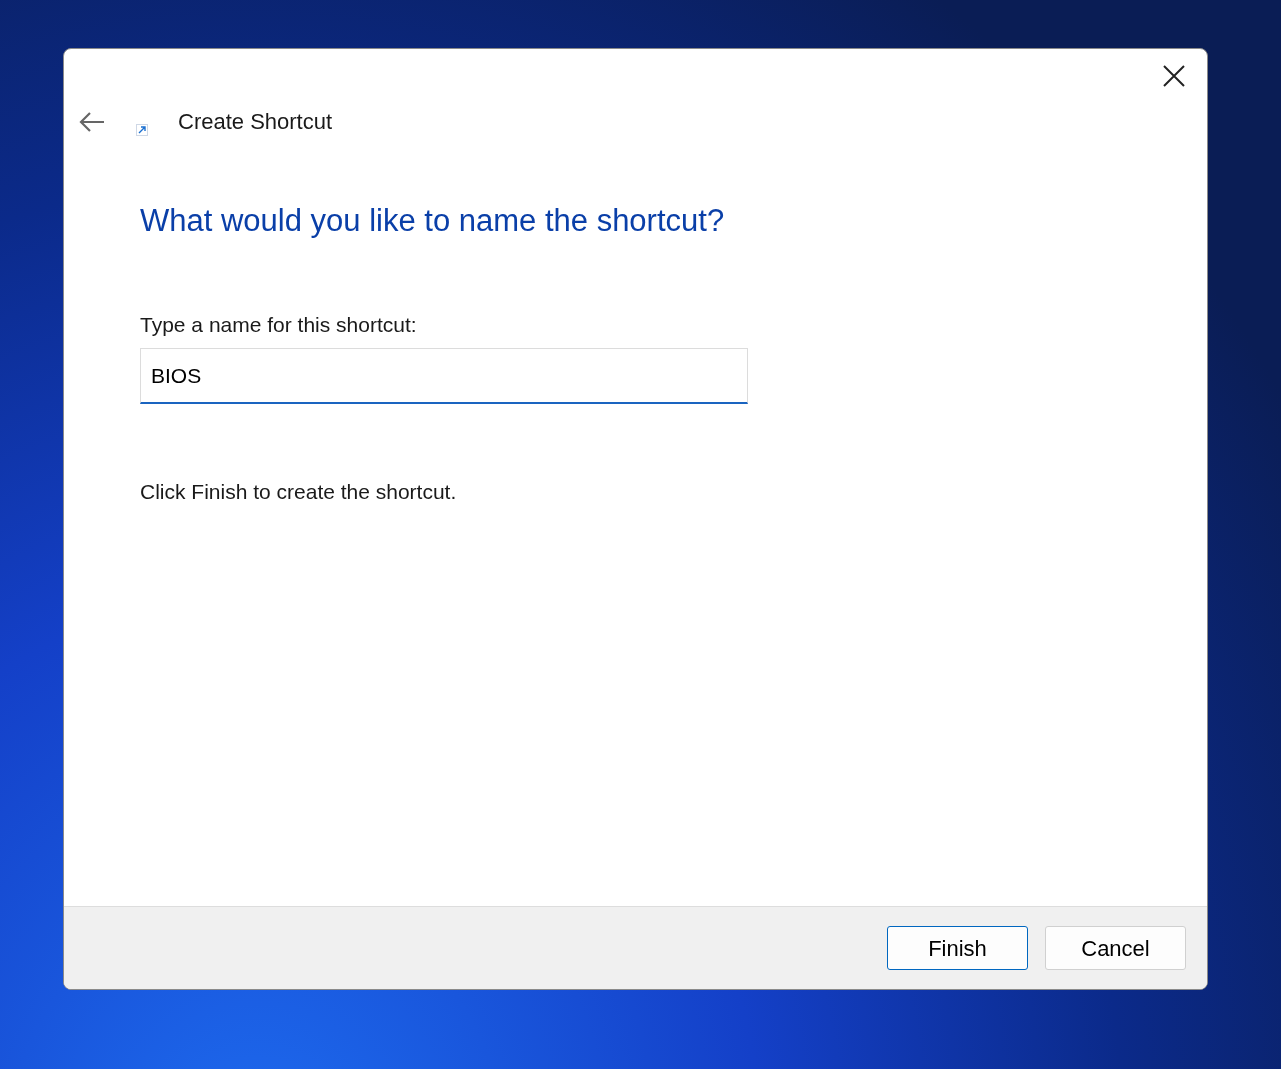  What do you see at coordinates (1115, 948) in the screenshot?
I see `dialog-button: Cancel` at bounding box center [1115, 948].